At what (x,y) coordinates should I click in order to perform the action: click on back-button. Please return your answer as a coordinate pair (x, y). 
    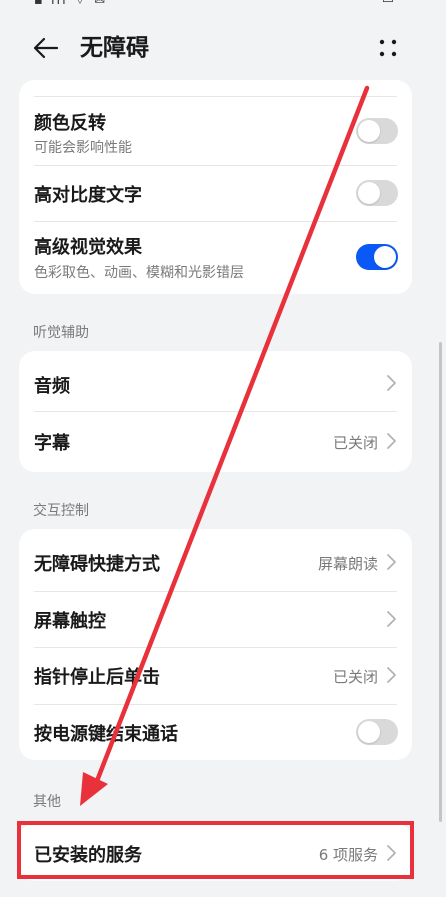
    Looking at the image, I should click on (46, 48).